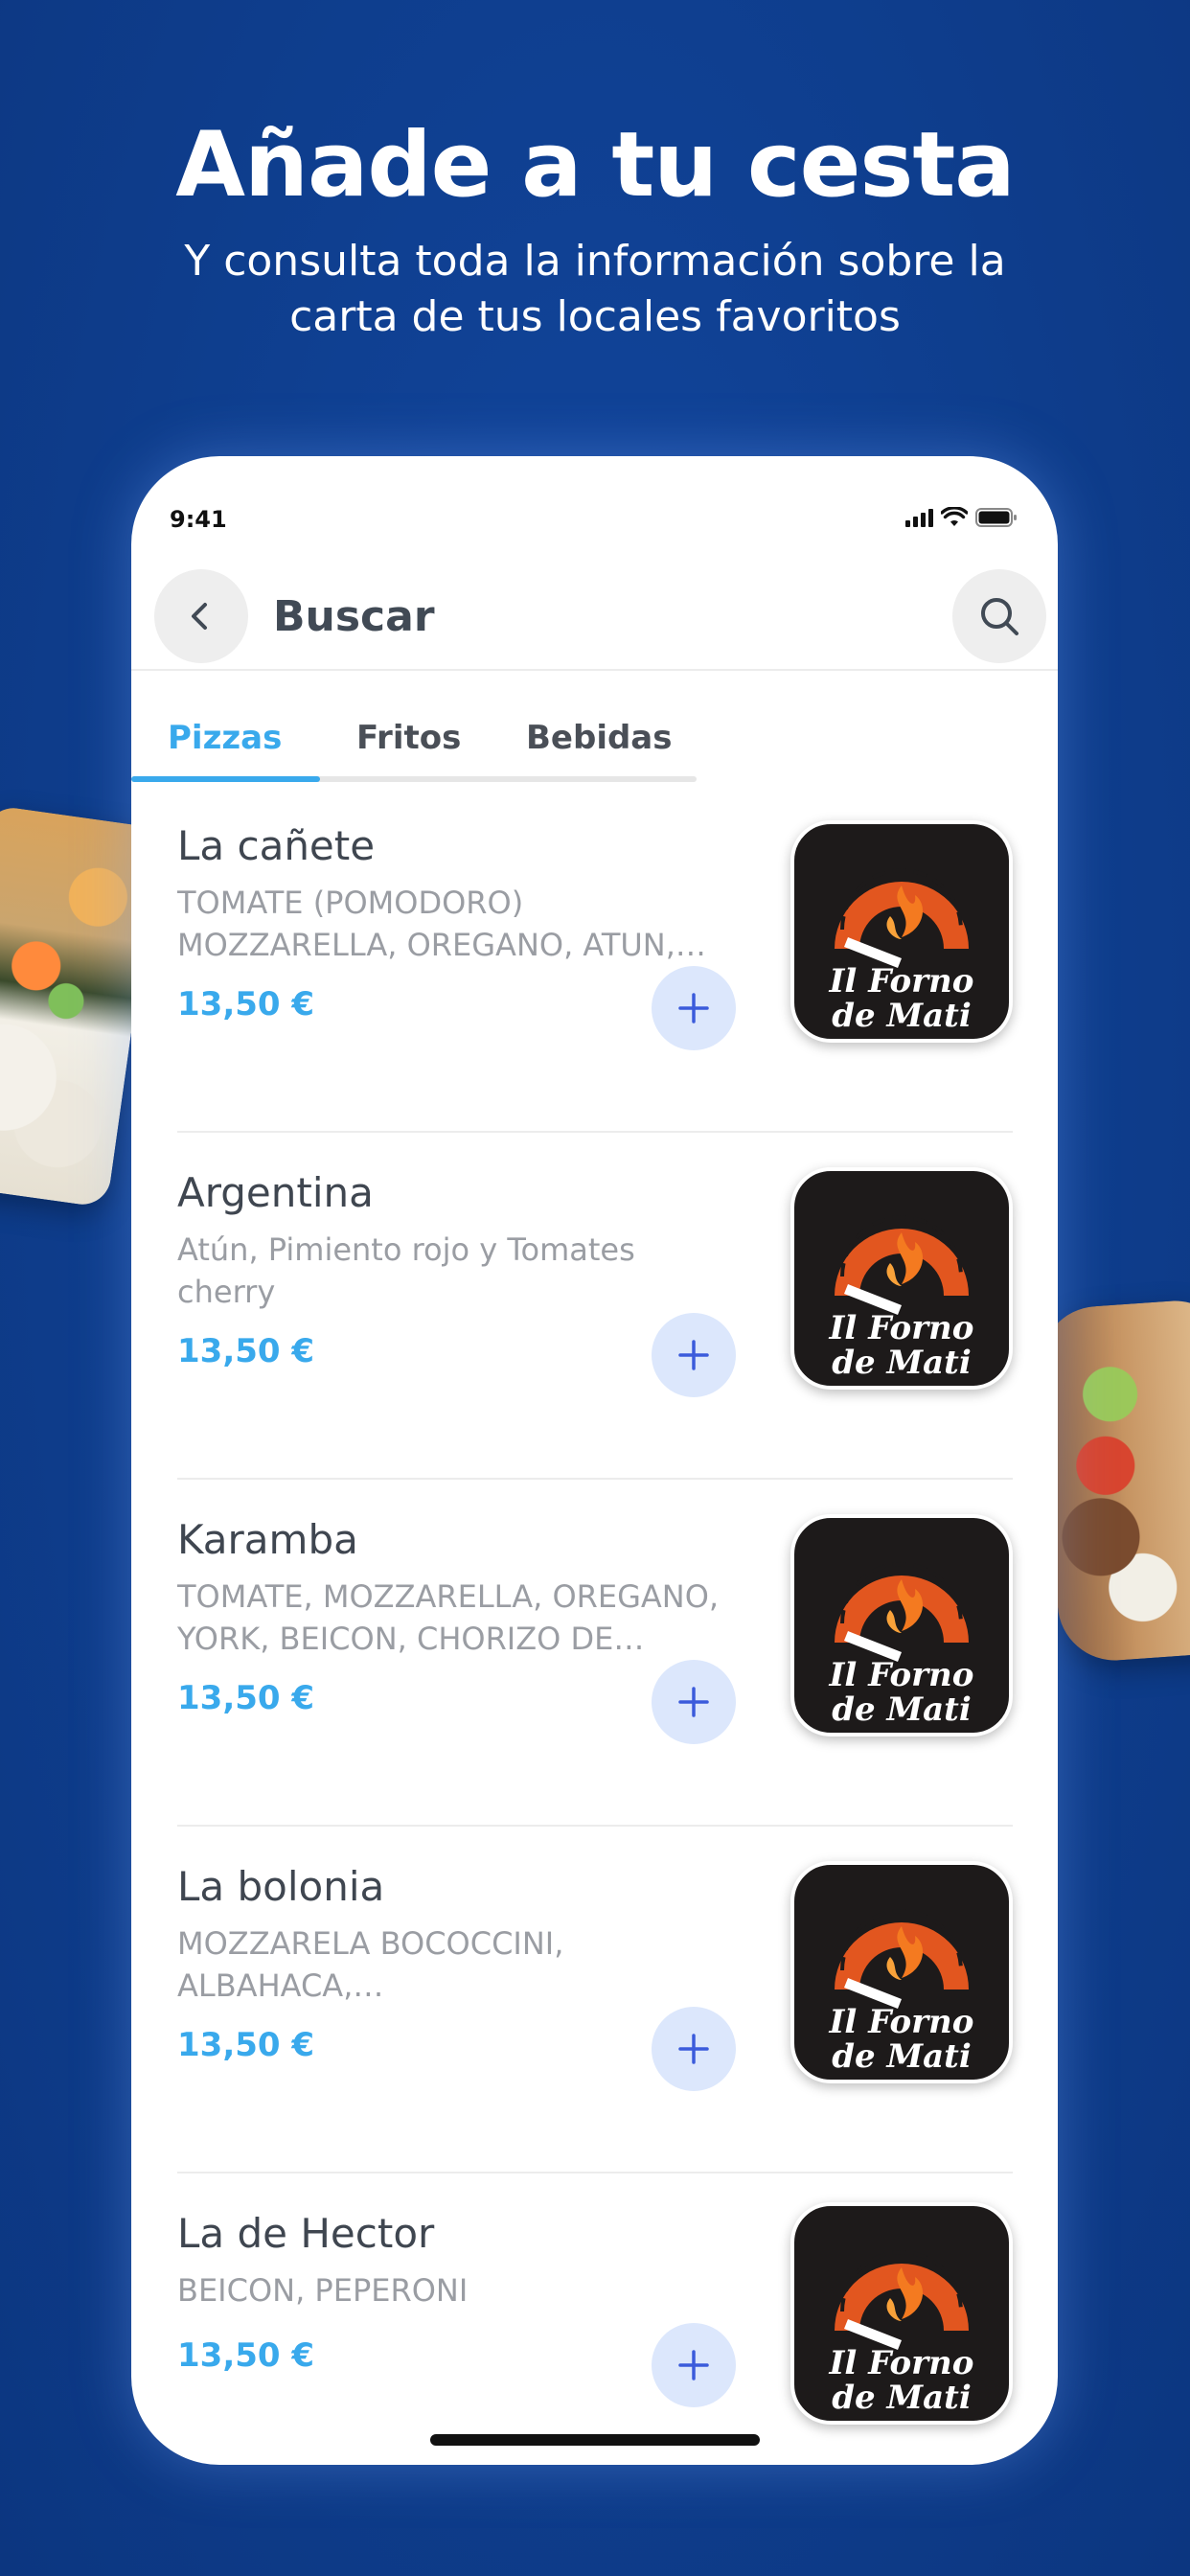  I want to click on category-tabs: Pizzas Fritos Bebidas, so click(414, 728).